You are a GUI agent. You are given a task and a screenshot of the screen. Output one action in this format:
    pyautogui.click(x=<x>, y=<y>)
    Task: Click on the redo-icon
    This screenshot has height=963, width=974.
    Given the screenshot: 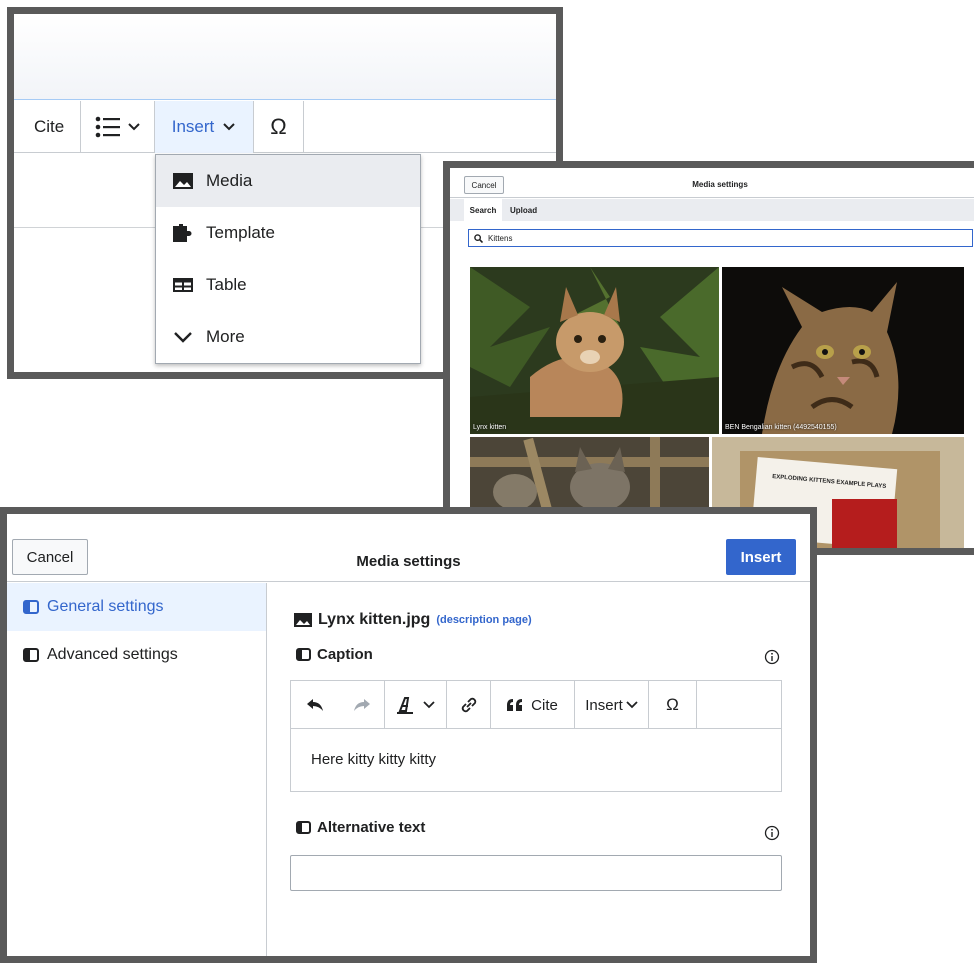 What is the action you would take?
    pyautogui.click(x=362, y=705)
    